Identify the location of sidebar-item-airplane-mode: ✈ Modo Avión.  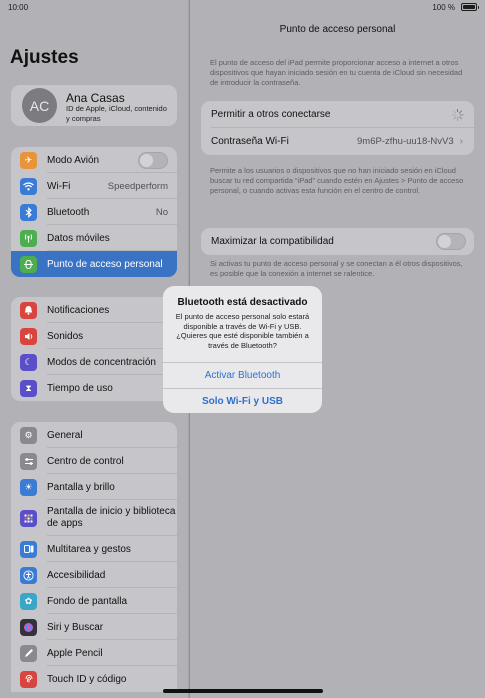
(94, 160).